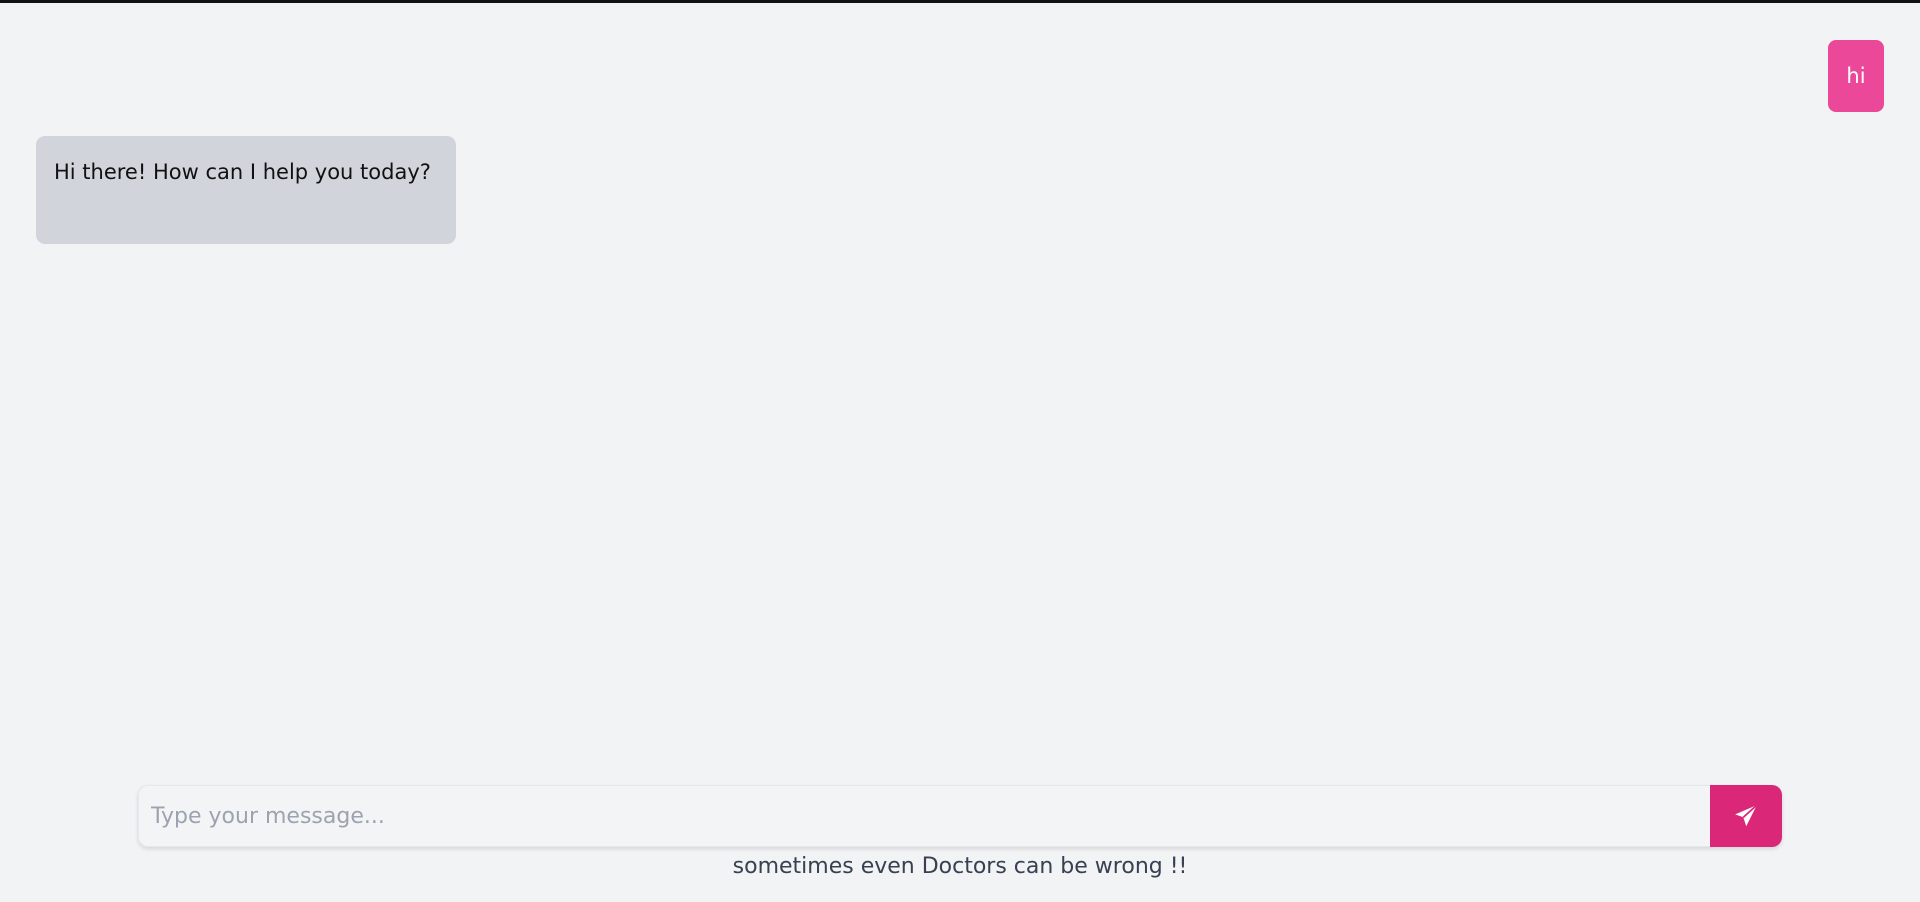 The height and width of the screenshot is (902, 1920). I want to click on send-button, so click(1746, 816).